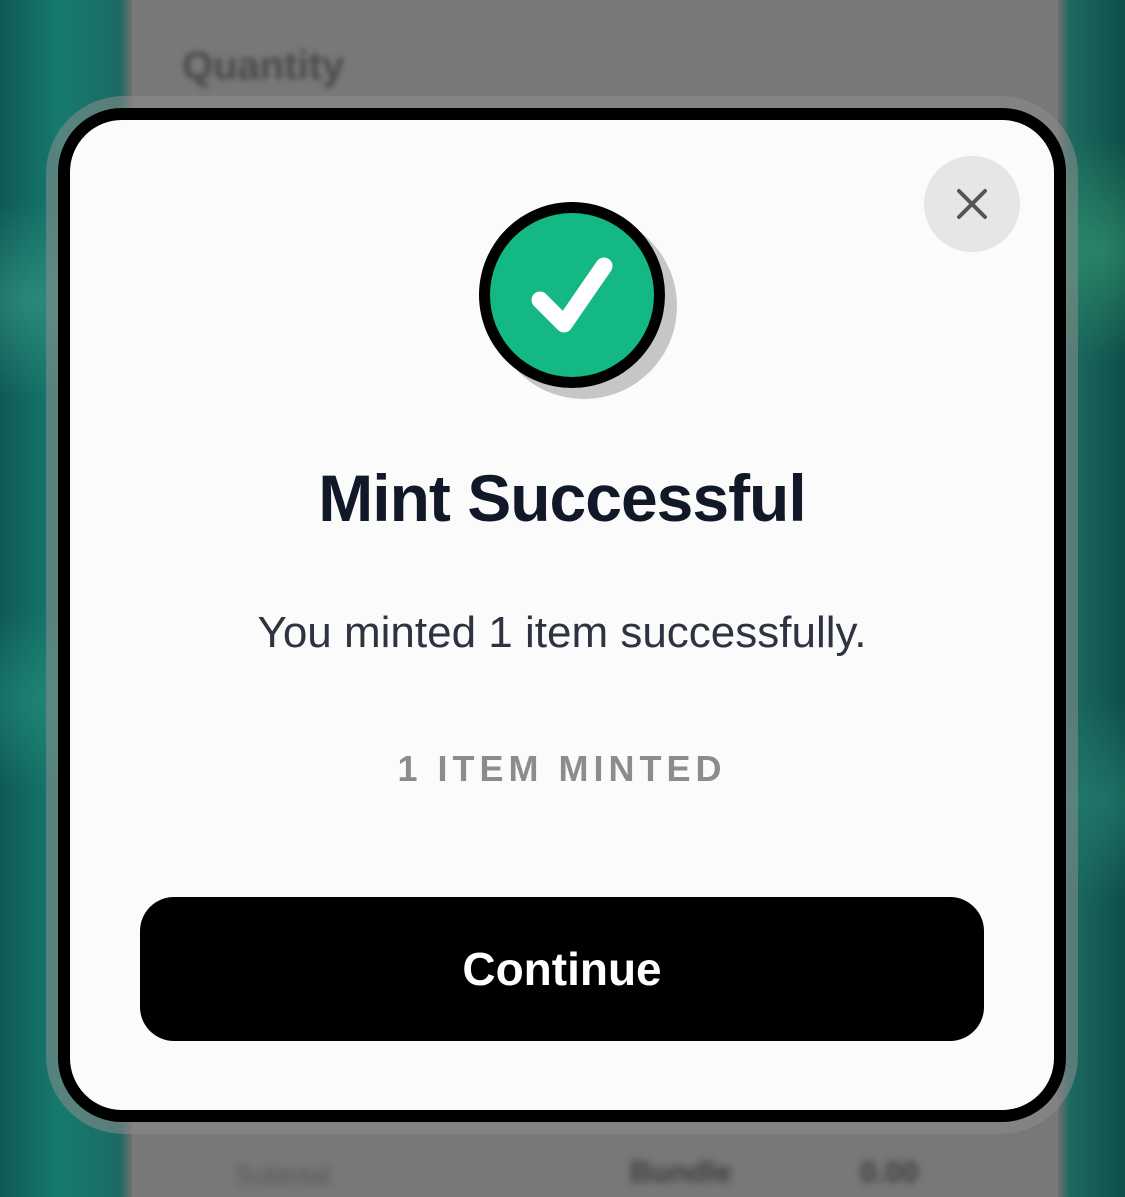  I want to click on background-footer-mid: Bundle, so click(681, 1172).